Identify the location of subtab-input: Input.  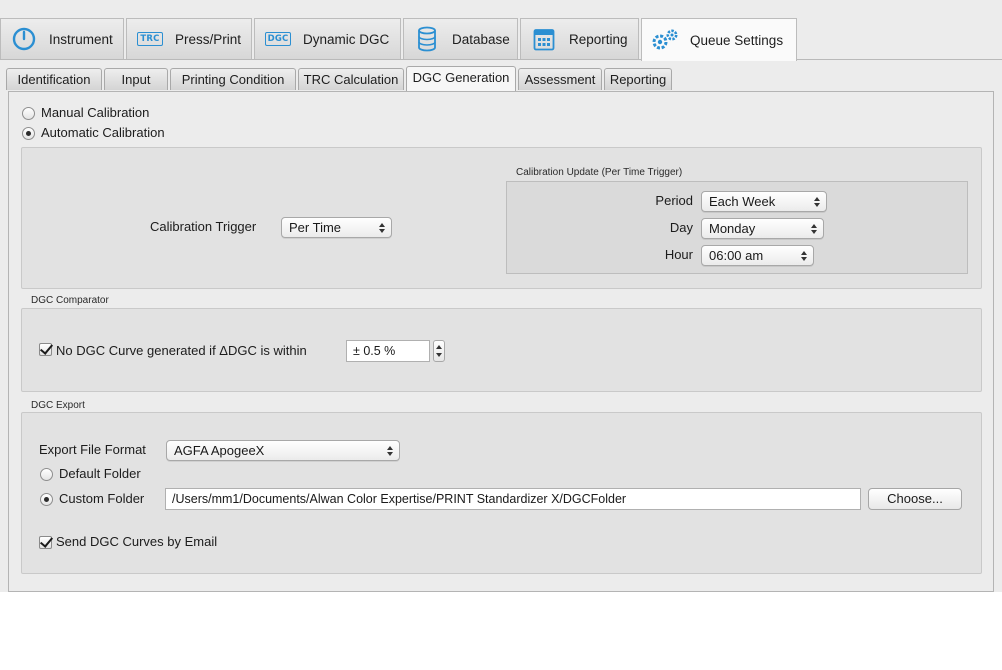
(136, 79).